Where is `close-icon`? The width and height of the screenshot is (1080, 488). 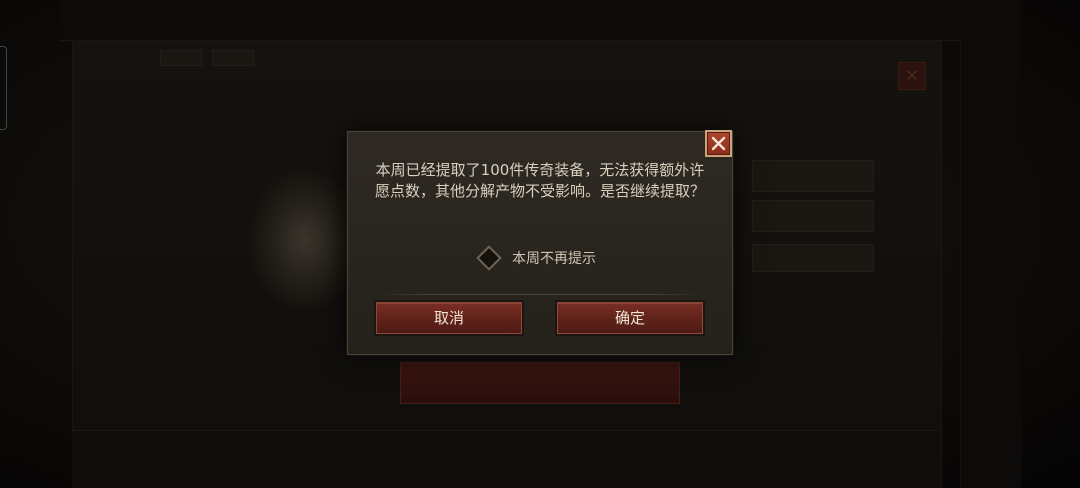 close-icon is located at coordinates (718, 143).